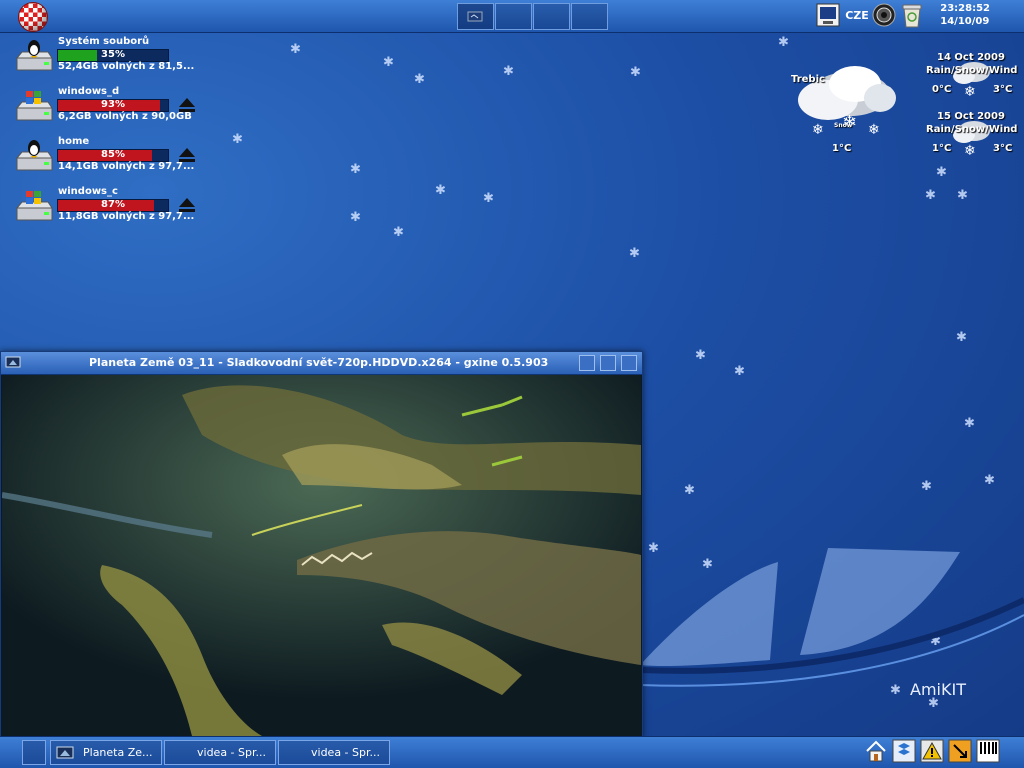 This screenshot has height=768, width=1024. I want to click on trash-icon, so click(912, 16).